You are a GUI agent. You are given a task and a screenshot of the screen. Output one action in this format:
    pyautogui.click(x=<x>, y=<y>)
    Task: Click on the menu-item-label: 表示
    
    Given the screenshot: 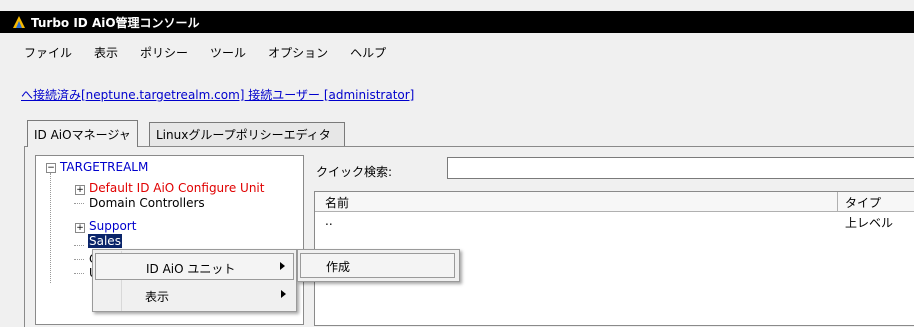 What is the action you would take?
    pyautogui.click(x=157, y=297)
    